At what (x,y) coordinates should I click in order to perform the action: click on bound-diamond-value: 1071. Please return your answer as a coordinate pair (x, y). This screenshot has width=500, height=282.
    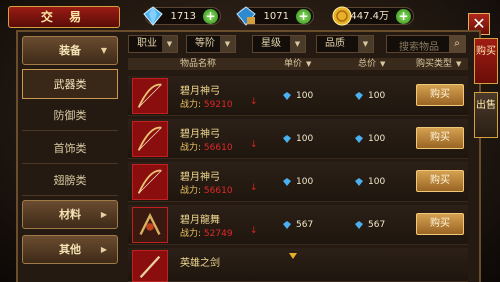
    Looking at the image, I should click on (276, 16).